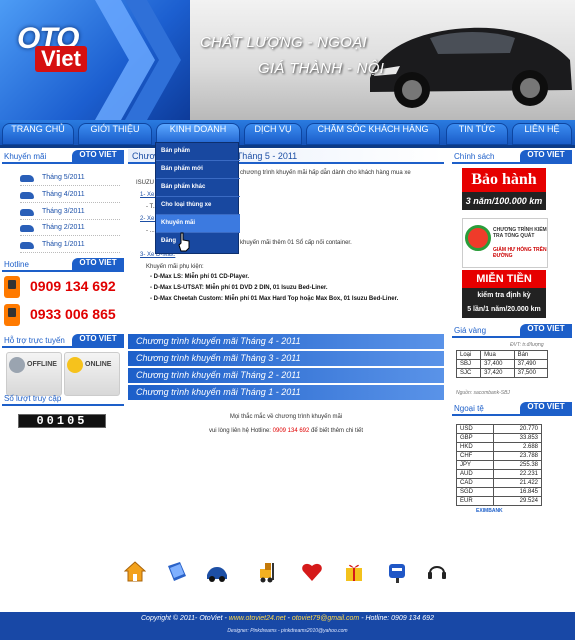 Image resolution: width=575 pixels, height=640 pixels. I want to click on gold-box-title: Giá vàng OTO VIET, so click(512, 331).